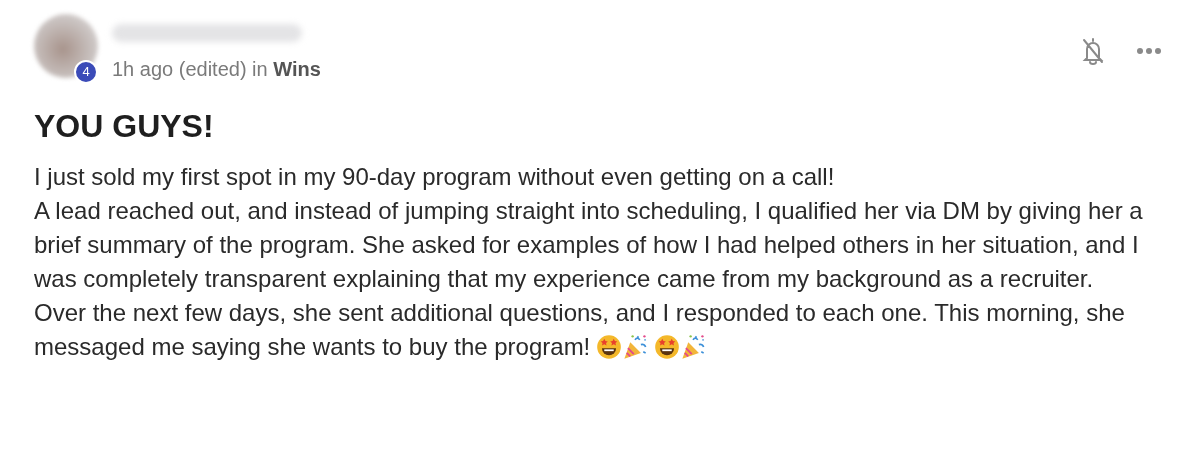 Image resolution: width=1200 pixels, height=451 pixels. Describe the element at coordinates (435, 177) in the screenshot. I see `post-paragraph: I just sold my first spot in my 90-day program without even getting on a call!` at that location.